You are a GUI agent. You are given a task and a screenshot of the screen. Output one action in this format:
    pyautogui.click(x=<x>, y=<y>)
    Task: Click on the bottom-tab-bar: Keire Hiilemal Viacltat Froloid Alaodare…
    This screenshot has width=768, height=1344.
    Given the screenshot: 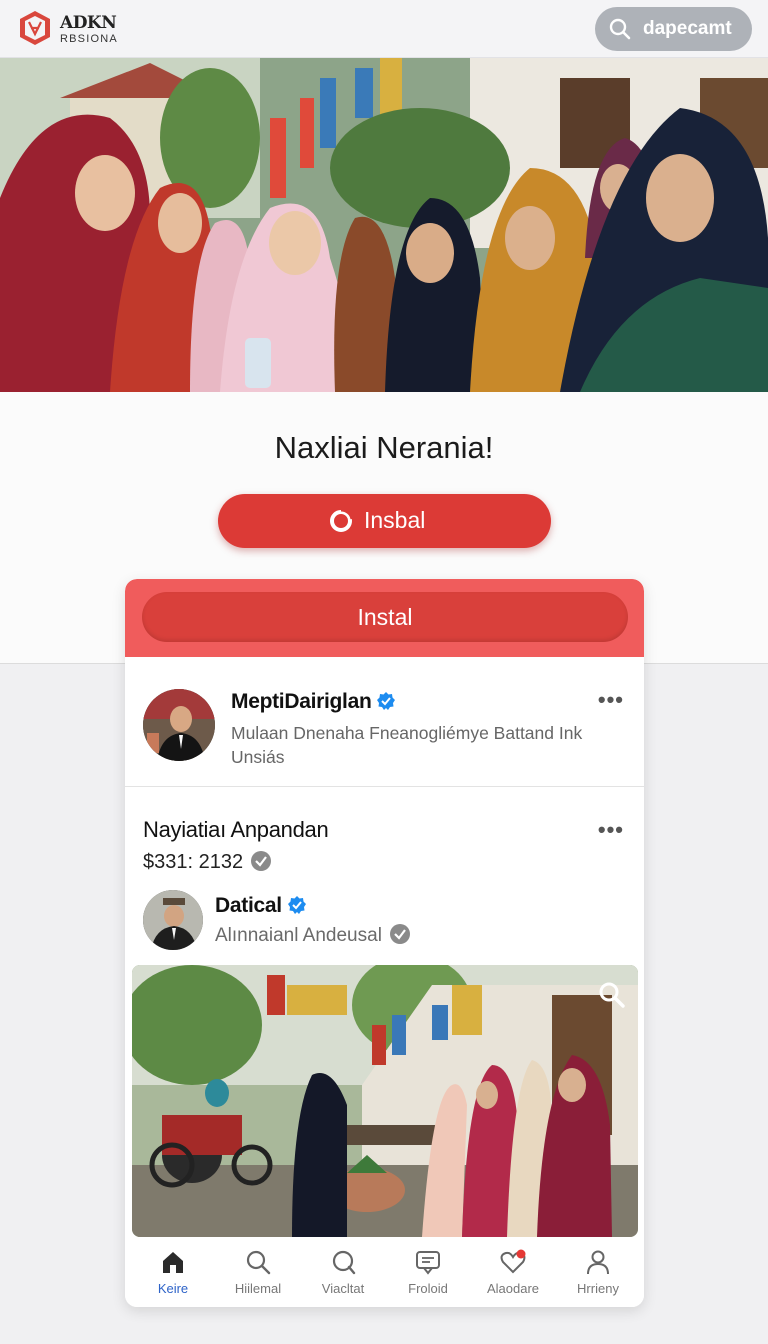 What is the action you would take?
    pyautogui.click(x=384, y=1272)
    